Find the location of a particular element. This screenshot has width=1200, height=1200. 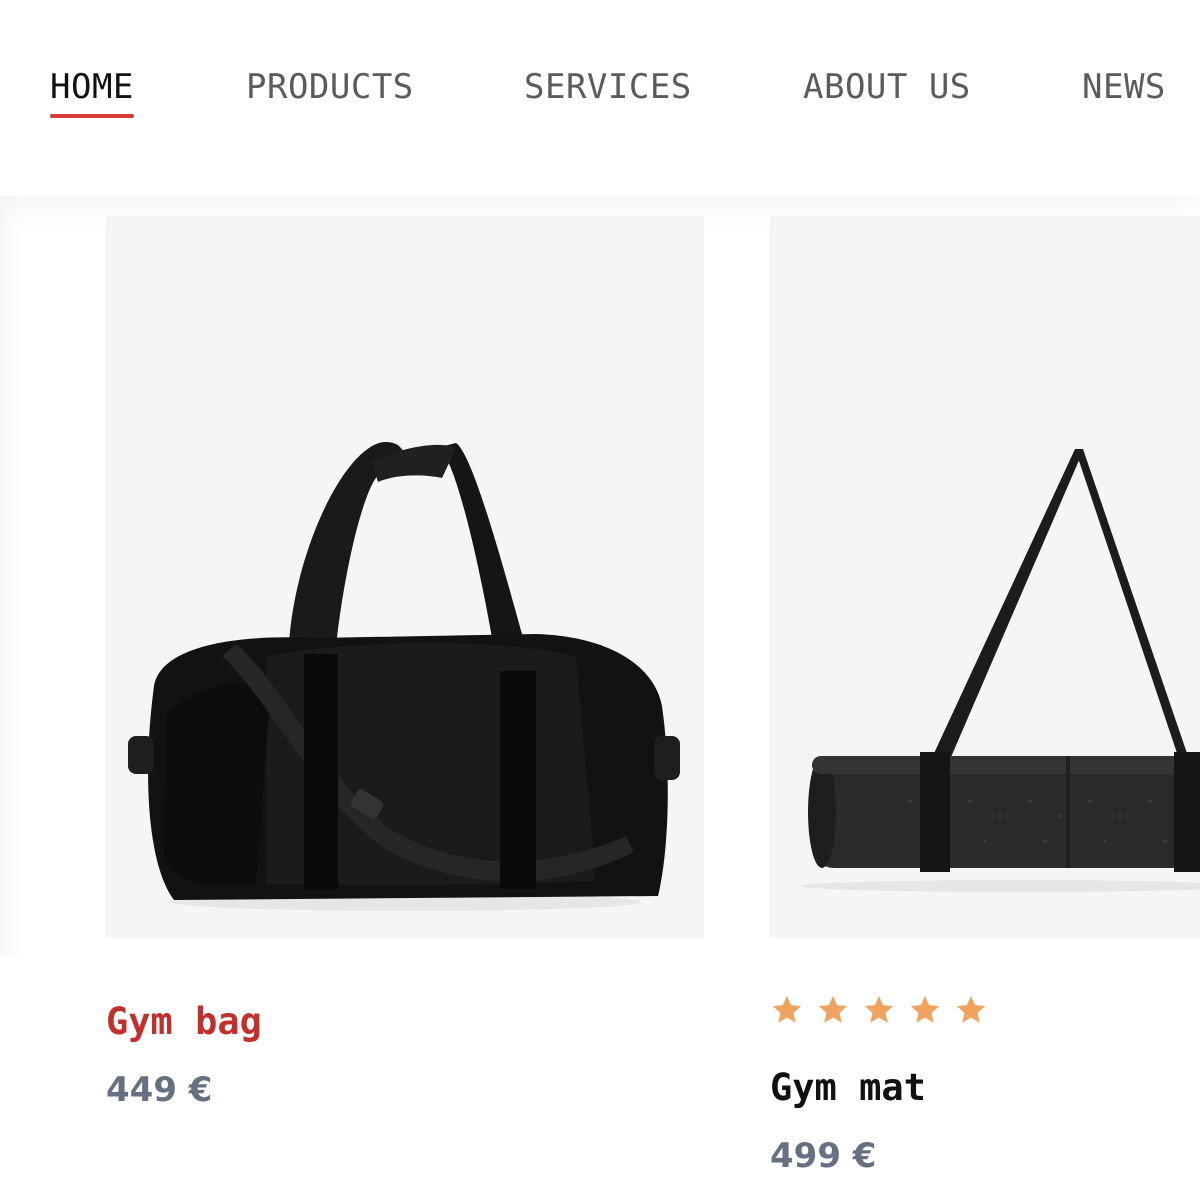

nav-item-about-us: ABOUT US is located at coordinates (887, 94).